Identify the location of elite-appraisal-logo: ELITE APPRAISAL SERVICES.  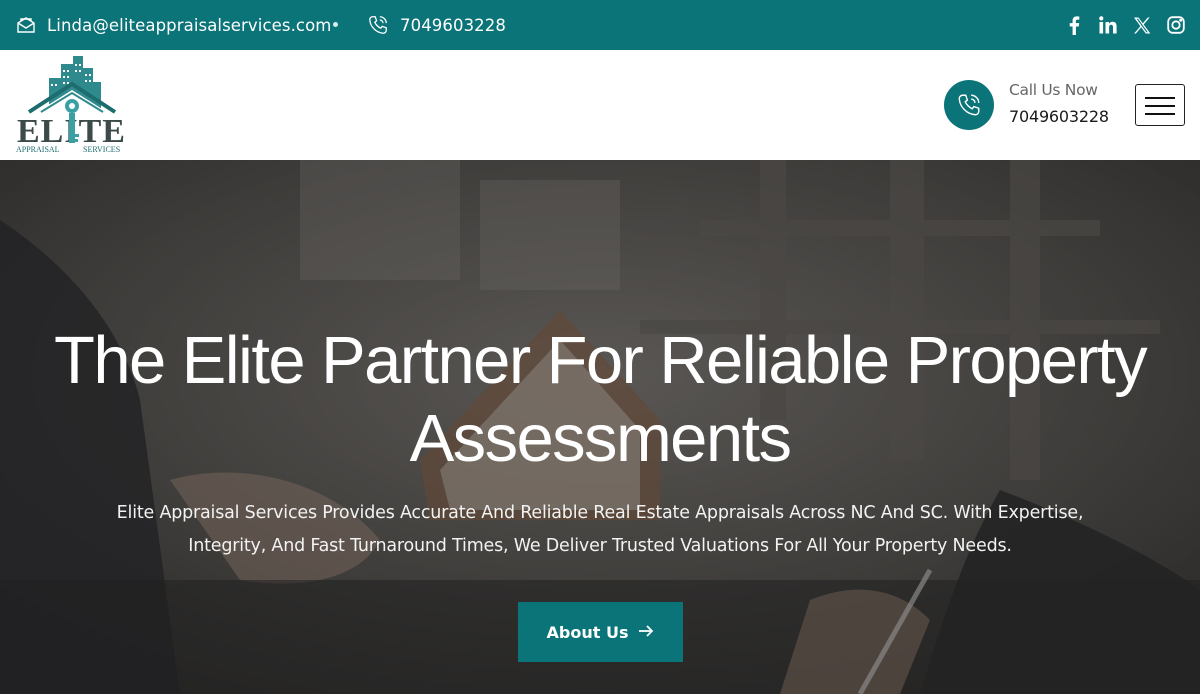
(72, 105).